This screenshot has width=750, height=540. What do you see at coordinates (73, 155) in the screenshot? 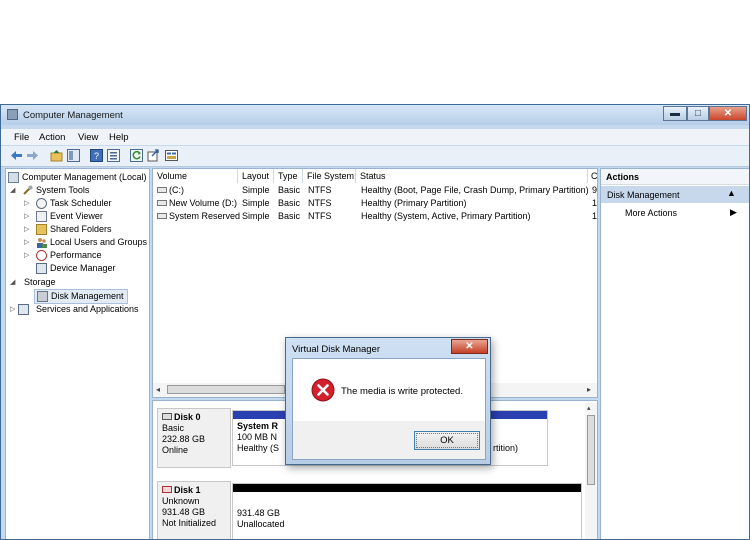
I see `show-hide-tree-icon` at bounding box center [73, 155].